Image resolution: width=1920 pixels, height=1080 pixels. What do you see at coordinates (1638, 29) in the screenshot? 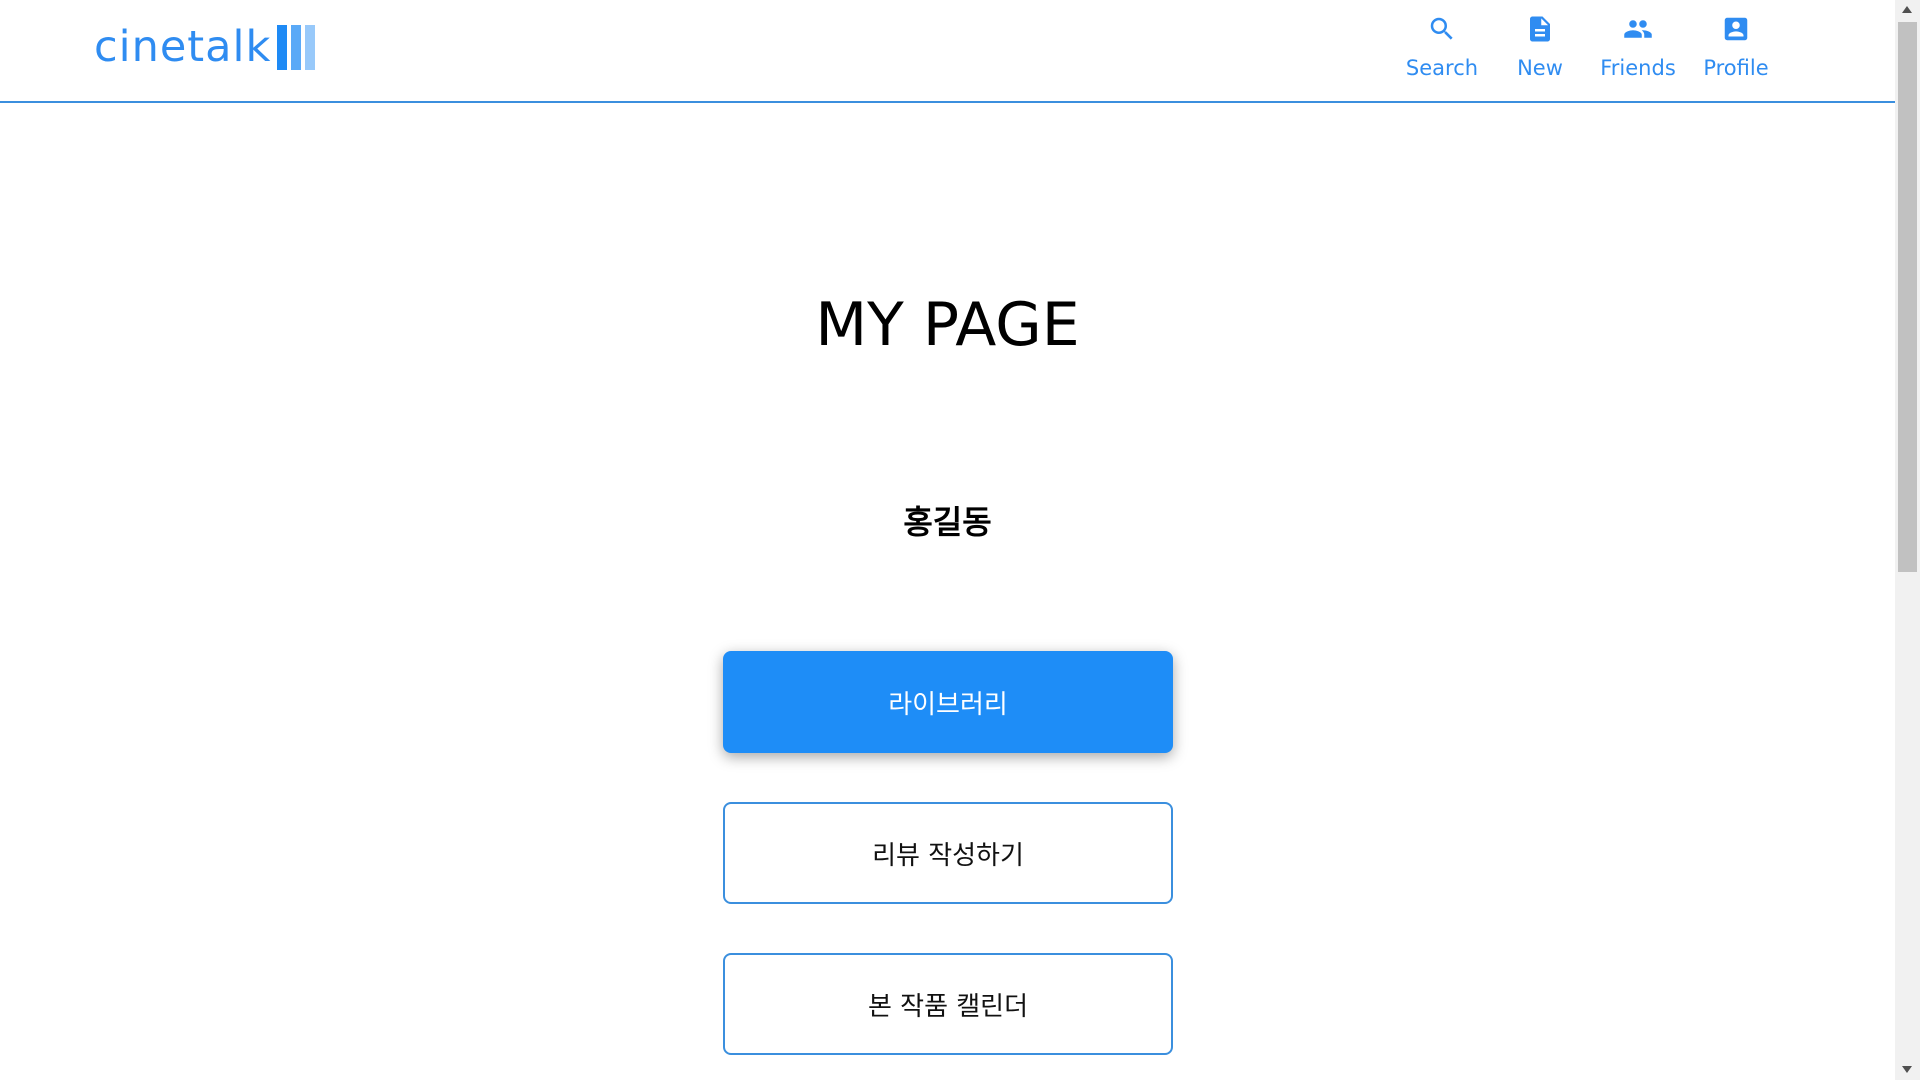
I see `people-icon` at bounding box center [1638, 29].